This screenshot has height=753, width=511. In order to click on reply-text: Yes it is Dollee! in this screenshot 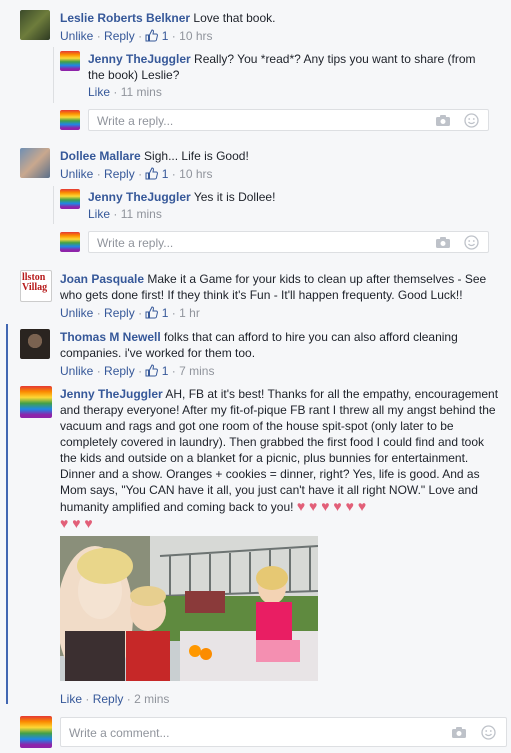, I will do `click(234, 197)`.